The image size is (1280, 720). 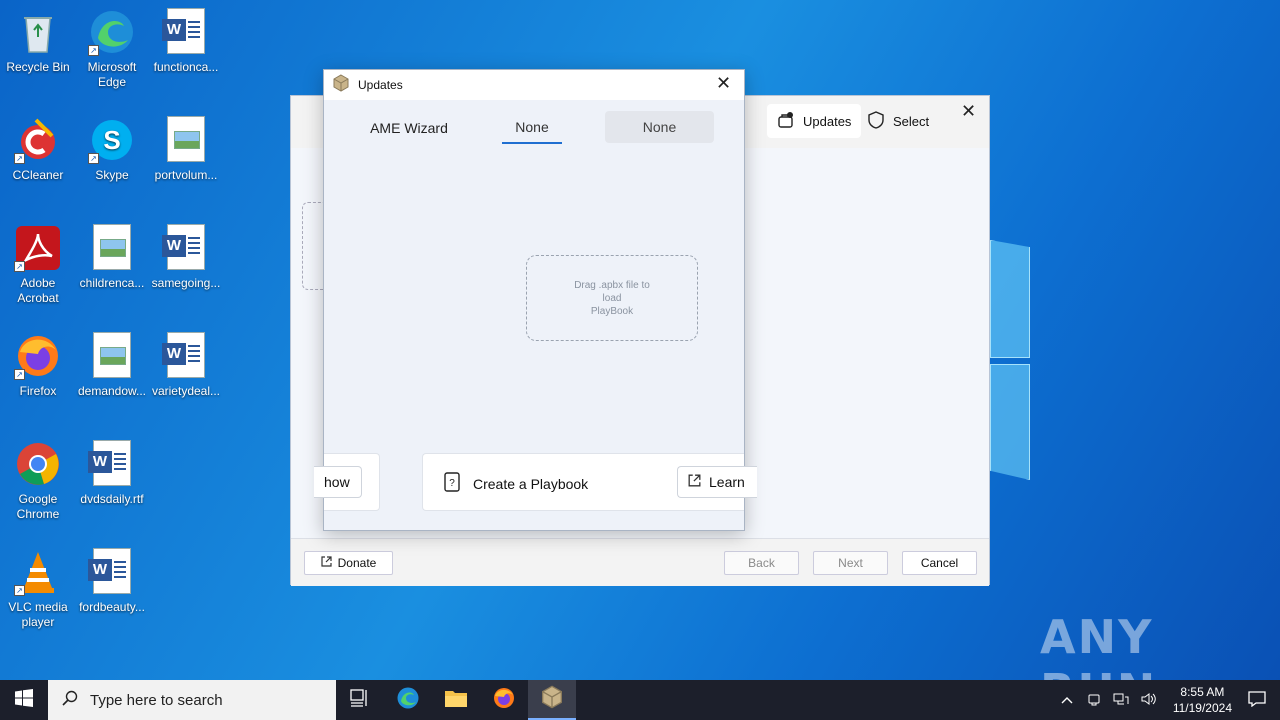 What do you see at coordinates (1010, 360) in the screenshot?
I see `windows-wallpaper-logo` at bounding box center [1010, 360].